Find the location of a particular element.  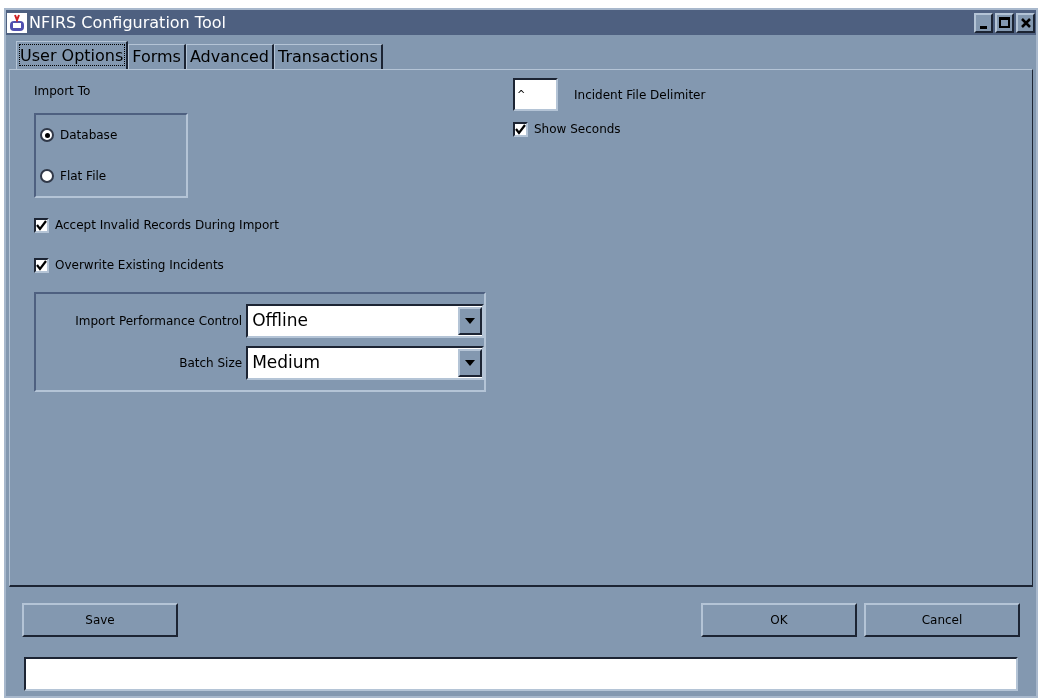

dropdown: Offline is located at coordinates (365, 321).